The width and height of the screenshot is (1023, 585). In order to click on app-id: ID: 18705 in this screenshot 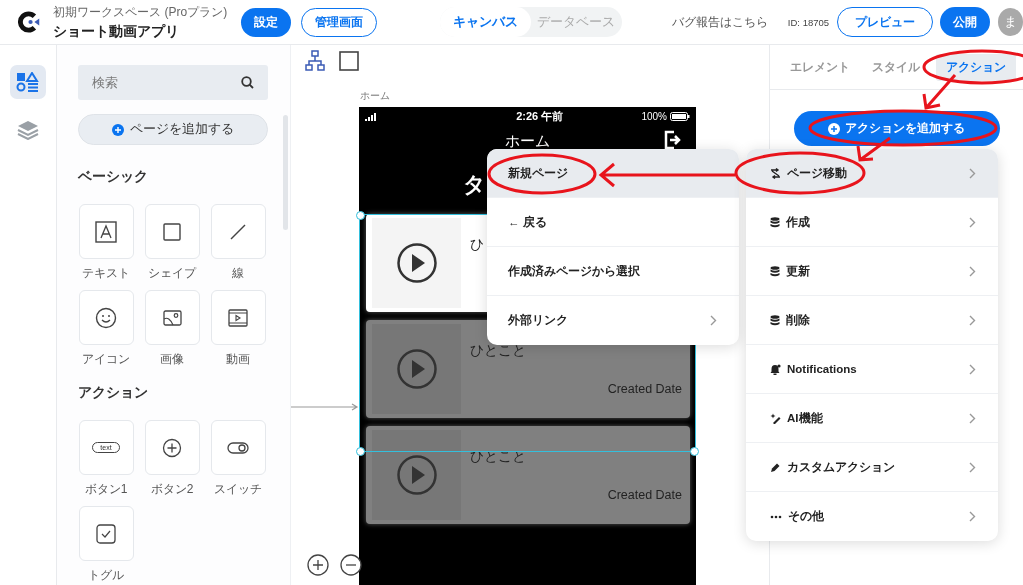, I will do `click(808, 22)`.